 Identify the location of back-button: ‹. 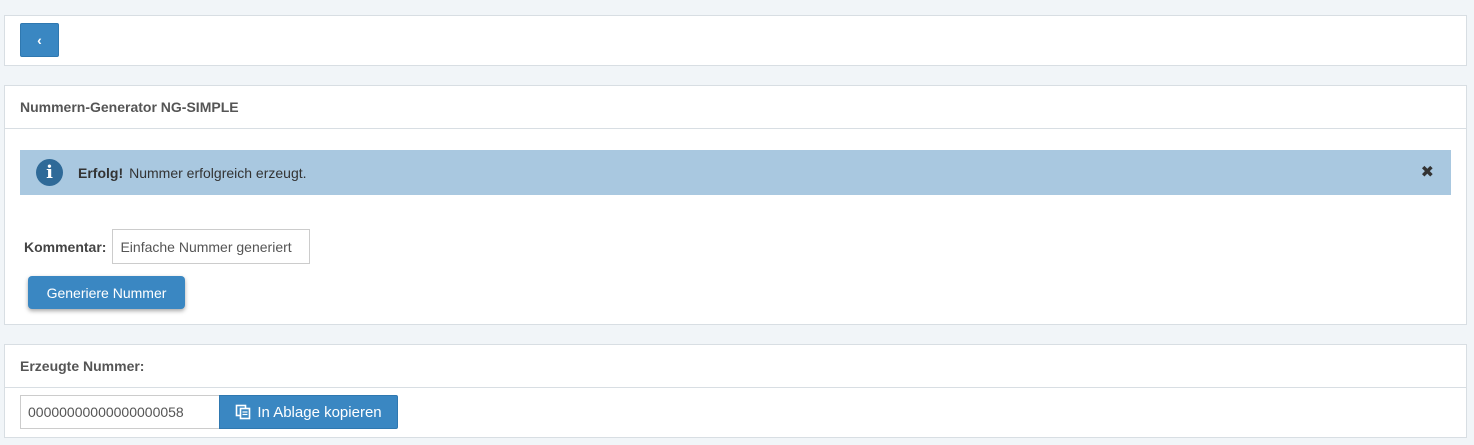
(39, 40).